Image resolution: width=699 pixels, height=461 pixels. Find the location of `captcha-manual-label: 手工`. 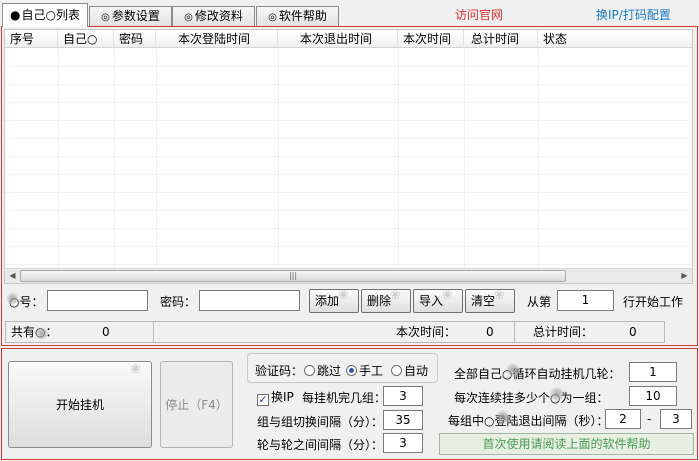

captcha-manual-label: 手工 is located at coordinates (371, 371).